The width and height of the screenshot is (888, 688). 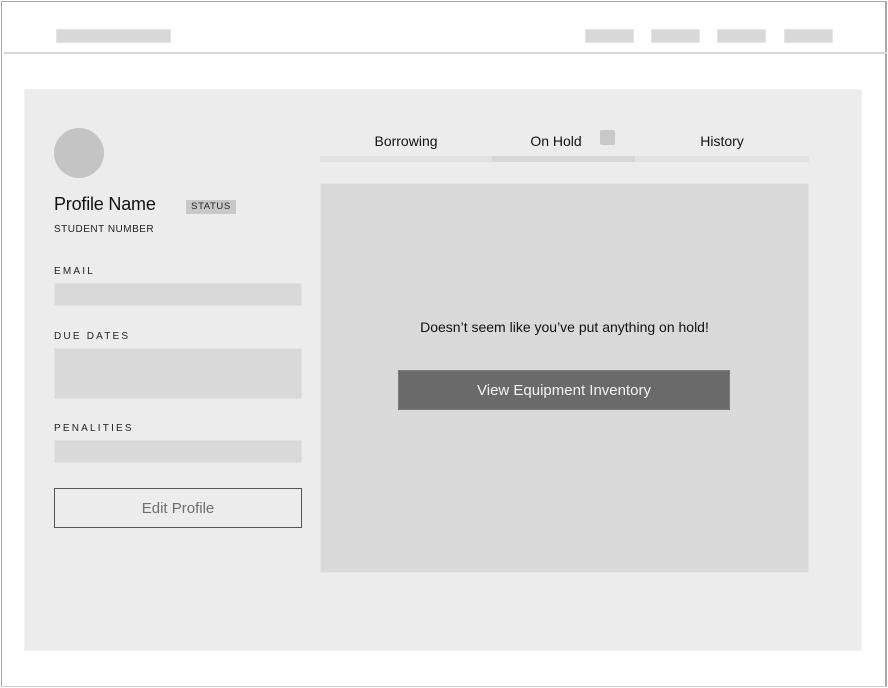 What do you see at coordinates (113, 36) in the screenshot?
I see `logo-placeholder` at bounding box center [113, 36].